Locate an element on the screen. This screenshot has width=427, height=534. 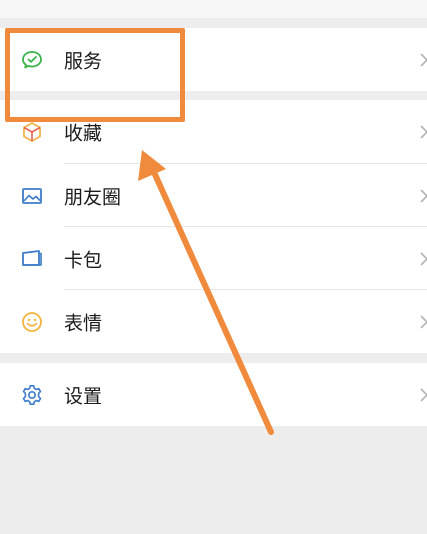
menu-item-label: 表情 is located at coordinates (83, 323).